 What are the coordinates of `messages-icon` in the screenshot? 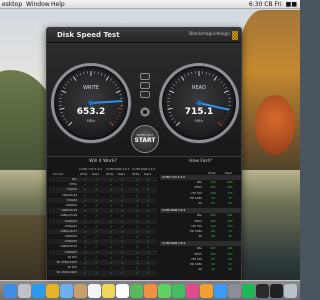 It's located at (164, 291).